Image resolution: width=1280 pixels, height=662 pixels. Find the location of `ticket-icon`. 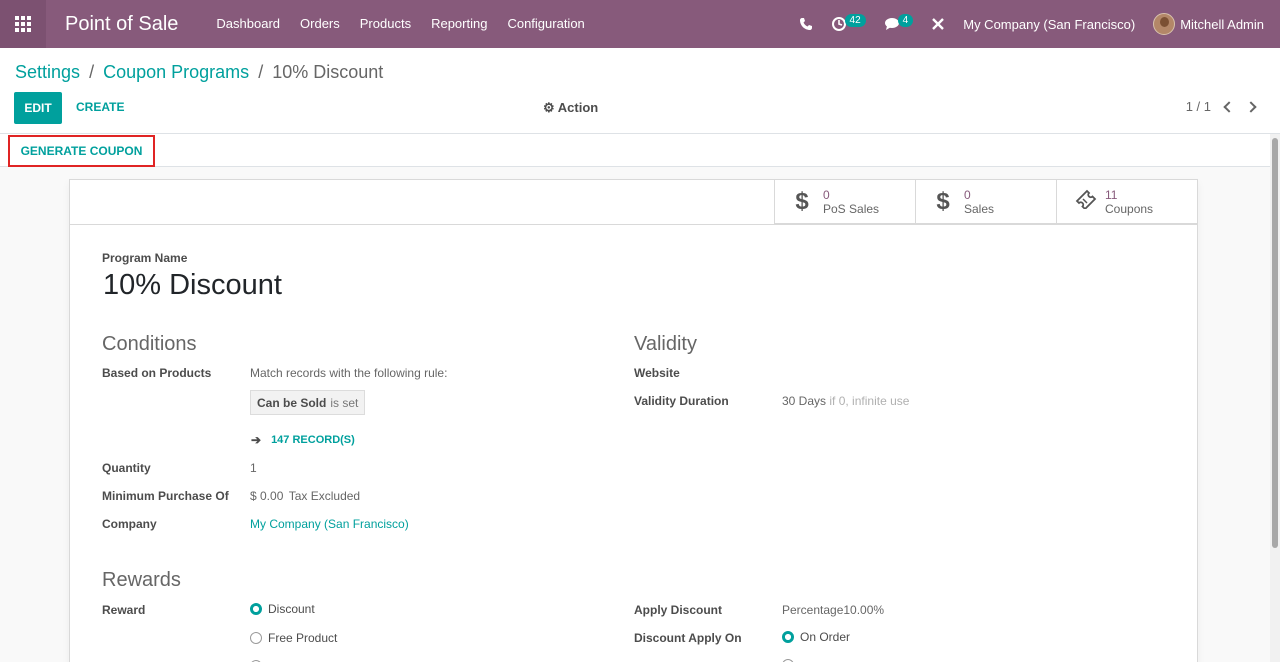

ticket-icon is located at coordinates (1086, 202).